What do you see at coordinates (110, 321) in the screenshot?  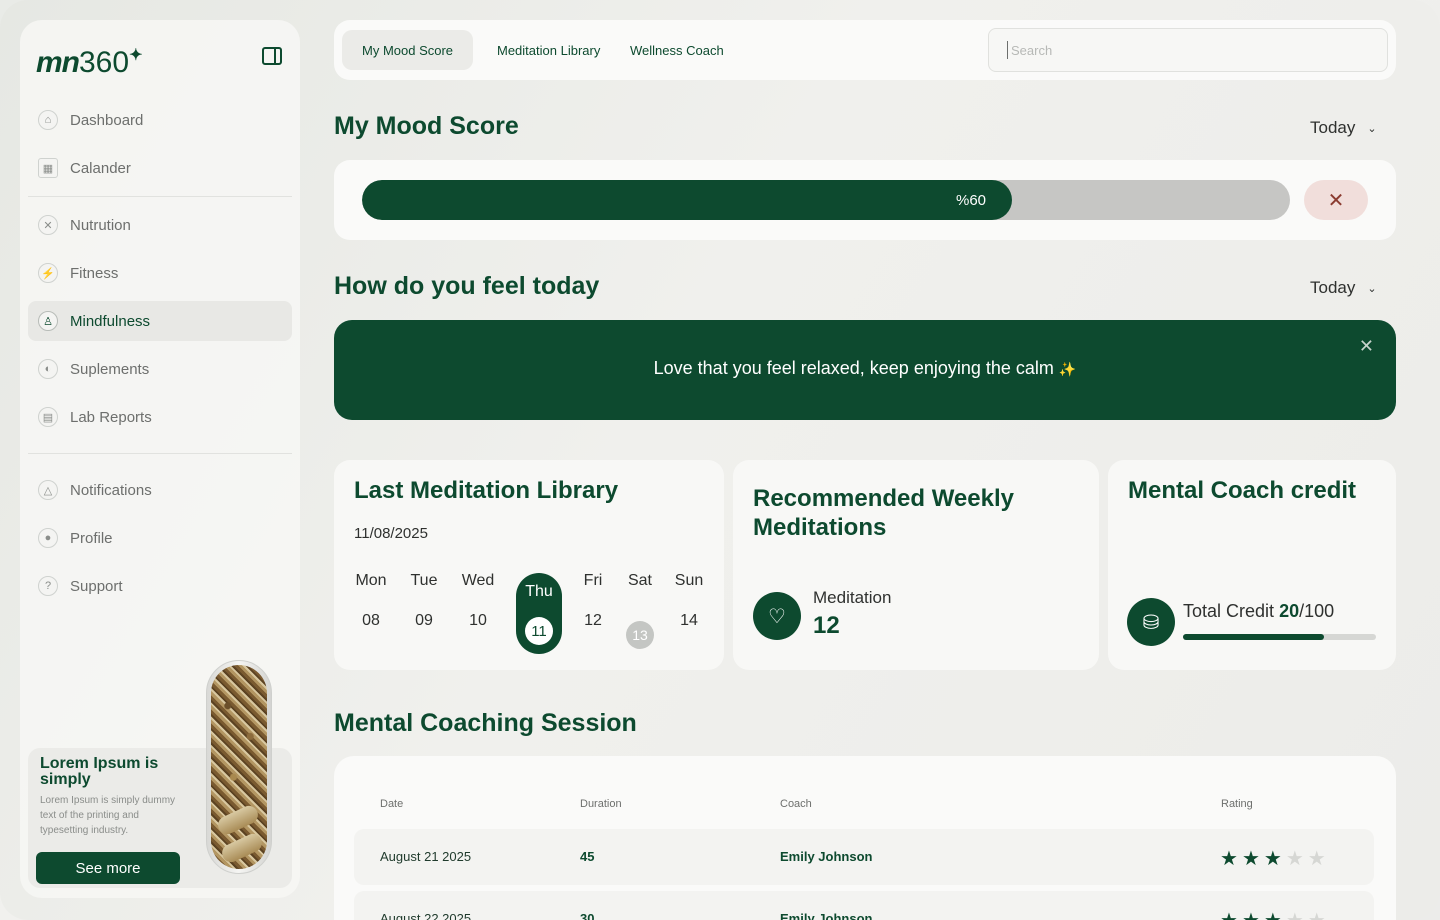 I see `sidebar-item-label: Mindfulness` at bounding box center [110, 321].